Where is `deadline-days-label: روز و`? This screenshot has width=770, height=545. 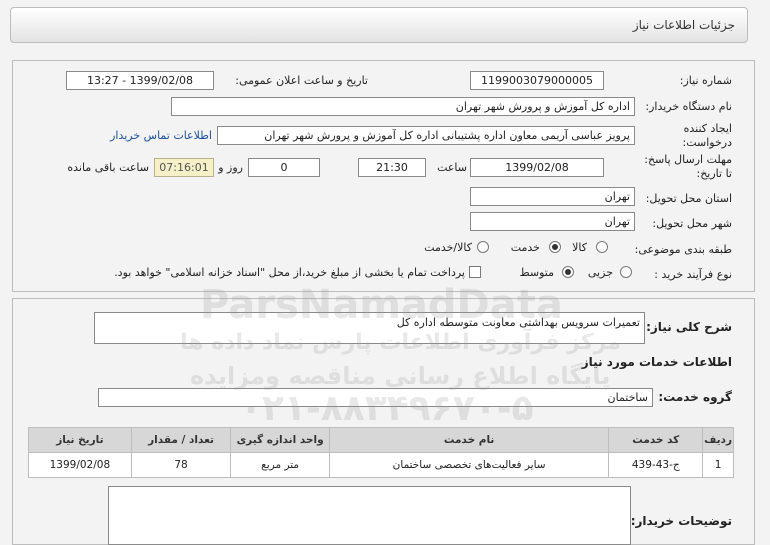 deadline-days-label: روز و is located at coordinates (230, 167).